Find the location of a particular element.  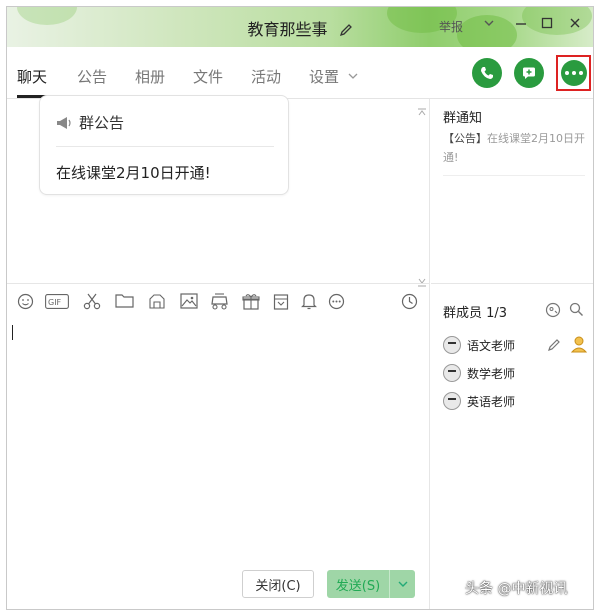

more-icon is located at coordinates (574, 73).